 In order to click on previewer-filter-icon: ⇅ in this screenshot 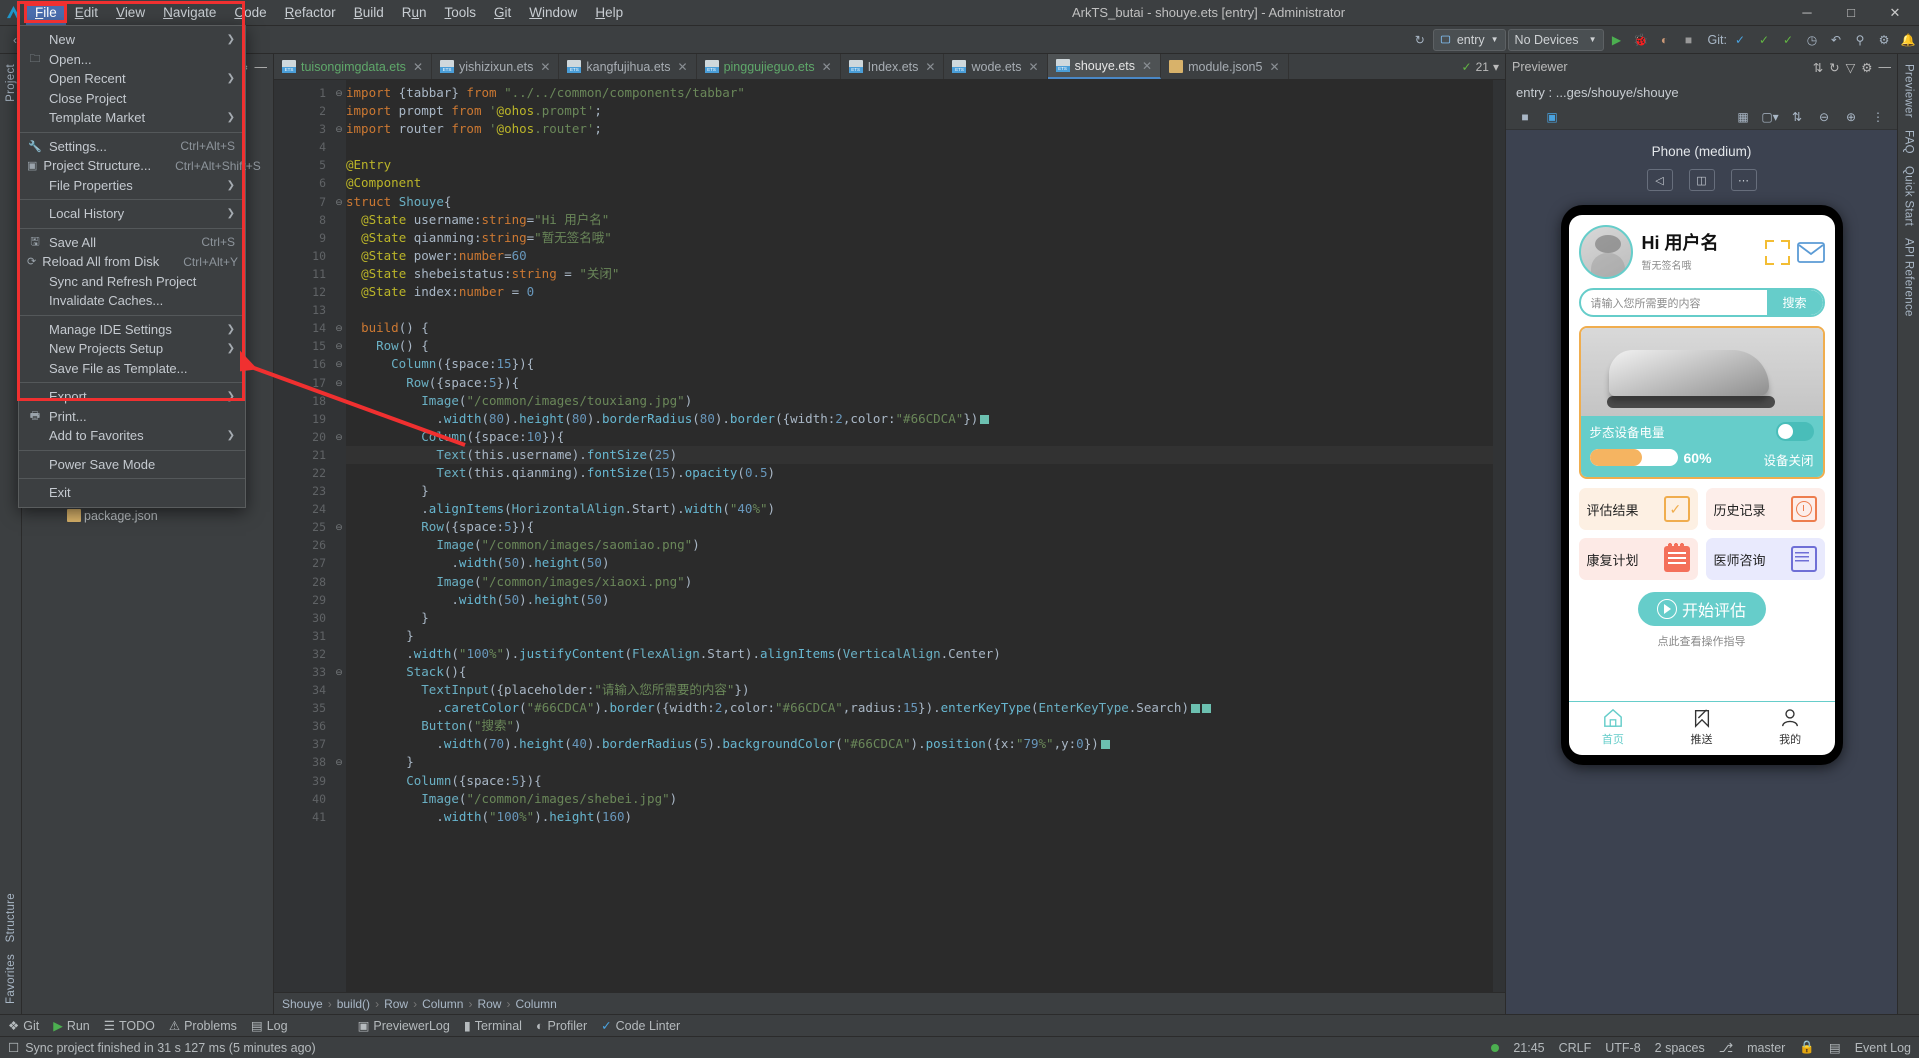, I will do `click(1818, 67)`.